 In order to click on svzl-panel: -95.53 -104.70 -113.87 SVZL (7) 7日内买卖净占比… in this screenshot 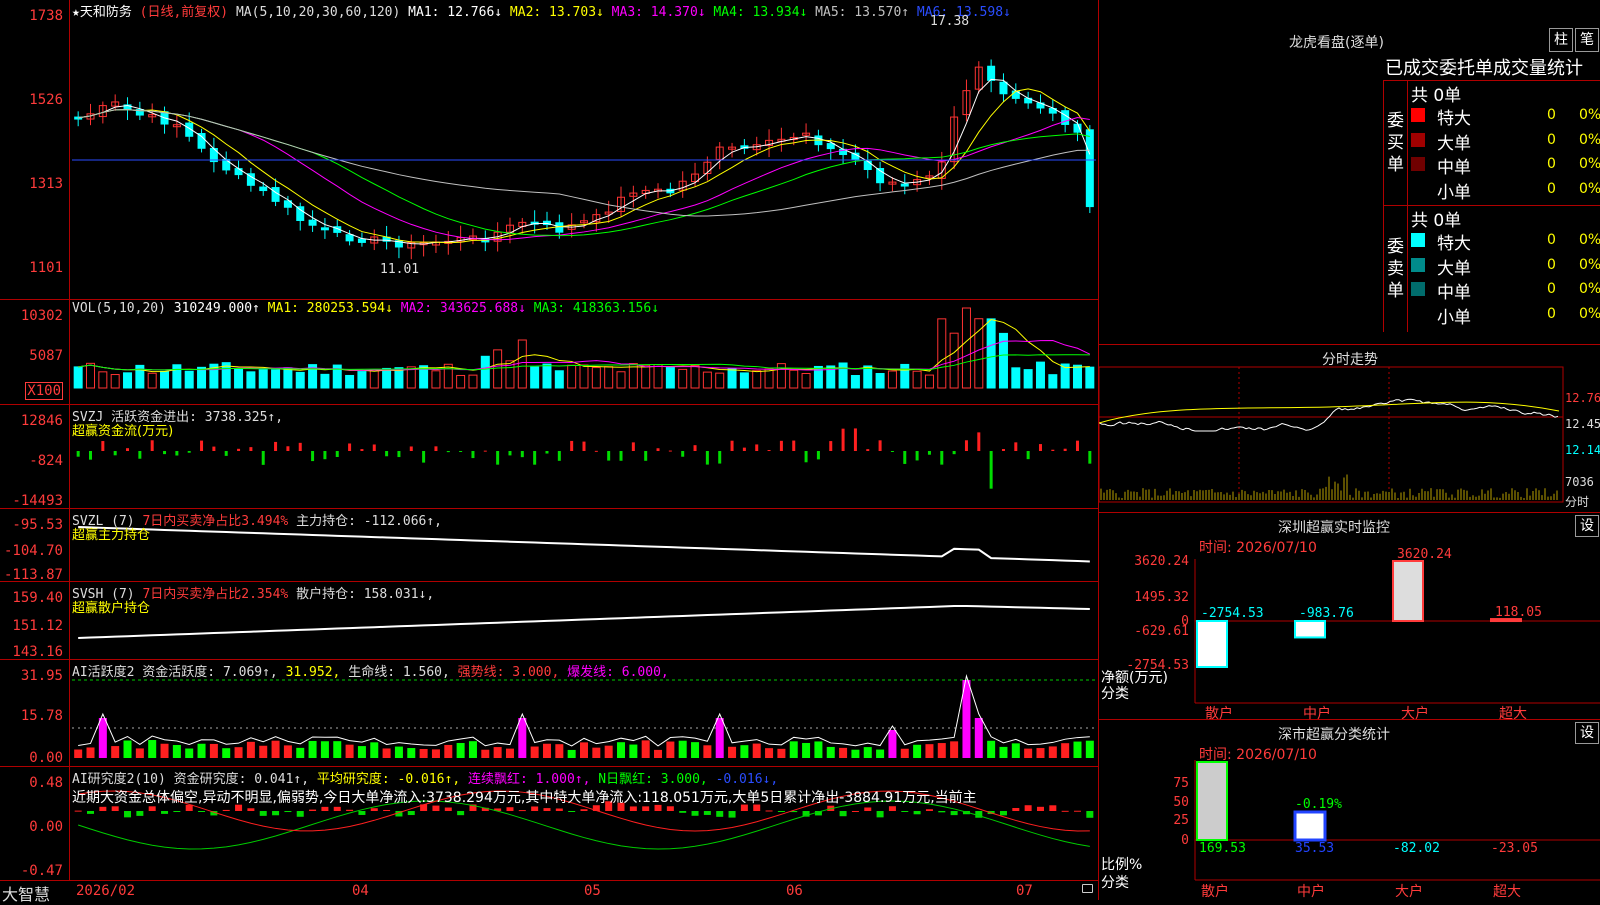, I will do `click(549, 546)`.